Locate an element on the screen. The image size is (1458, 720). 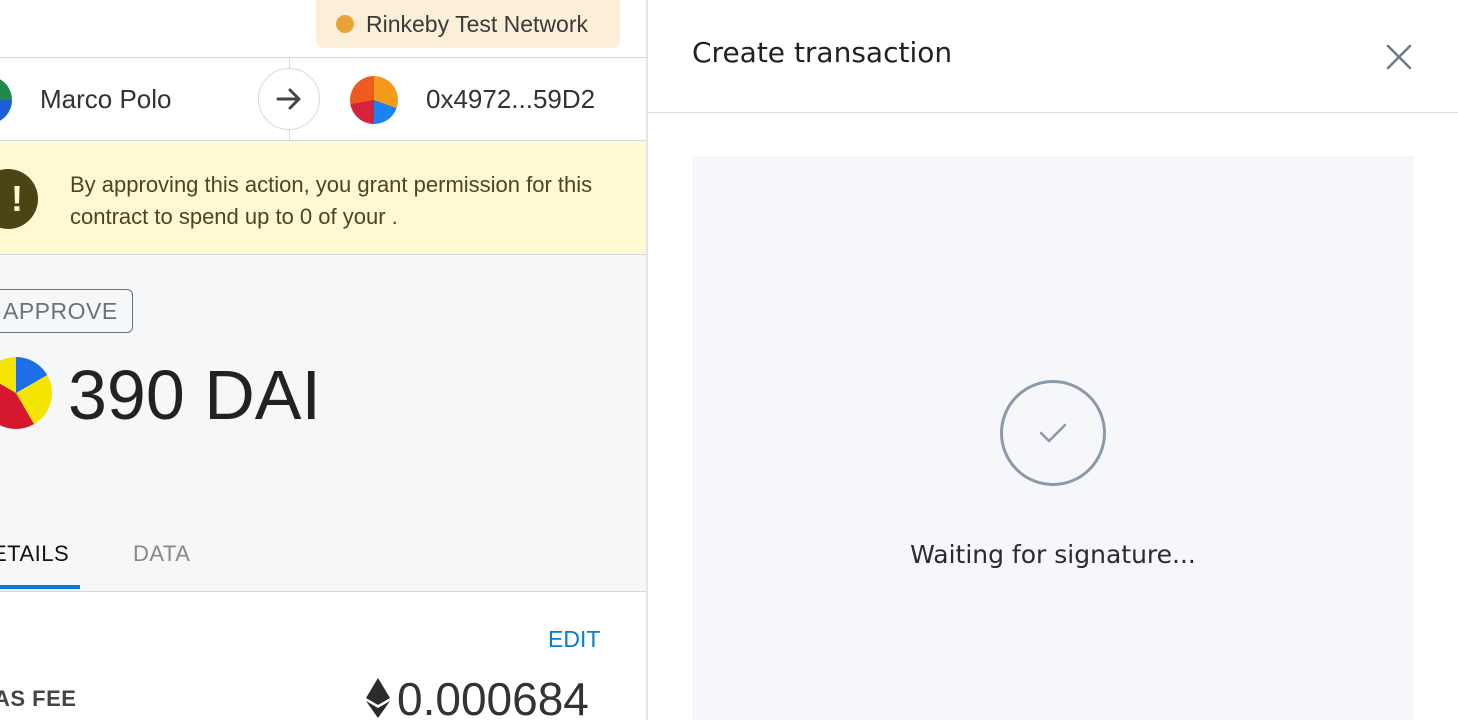
network-status-dot is located at coordinates (345, 24).